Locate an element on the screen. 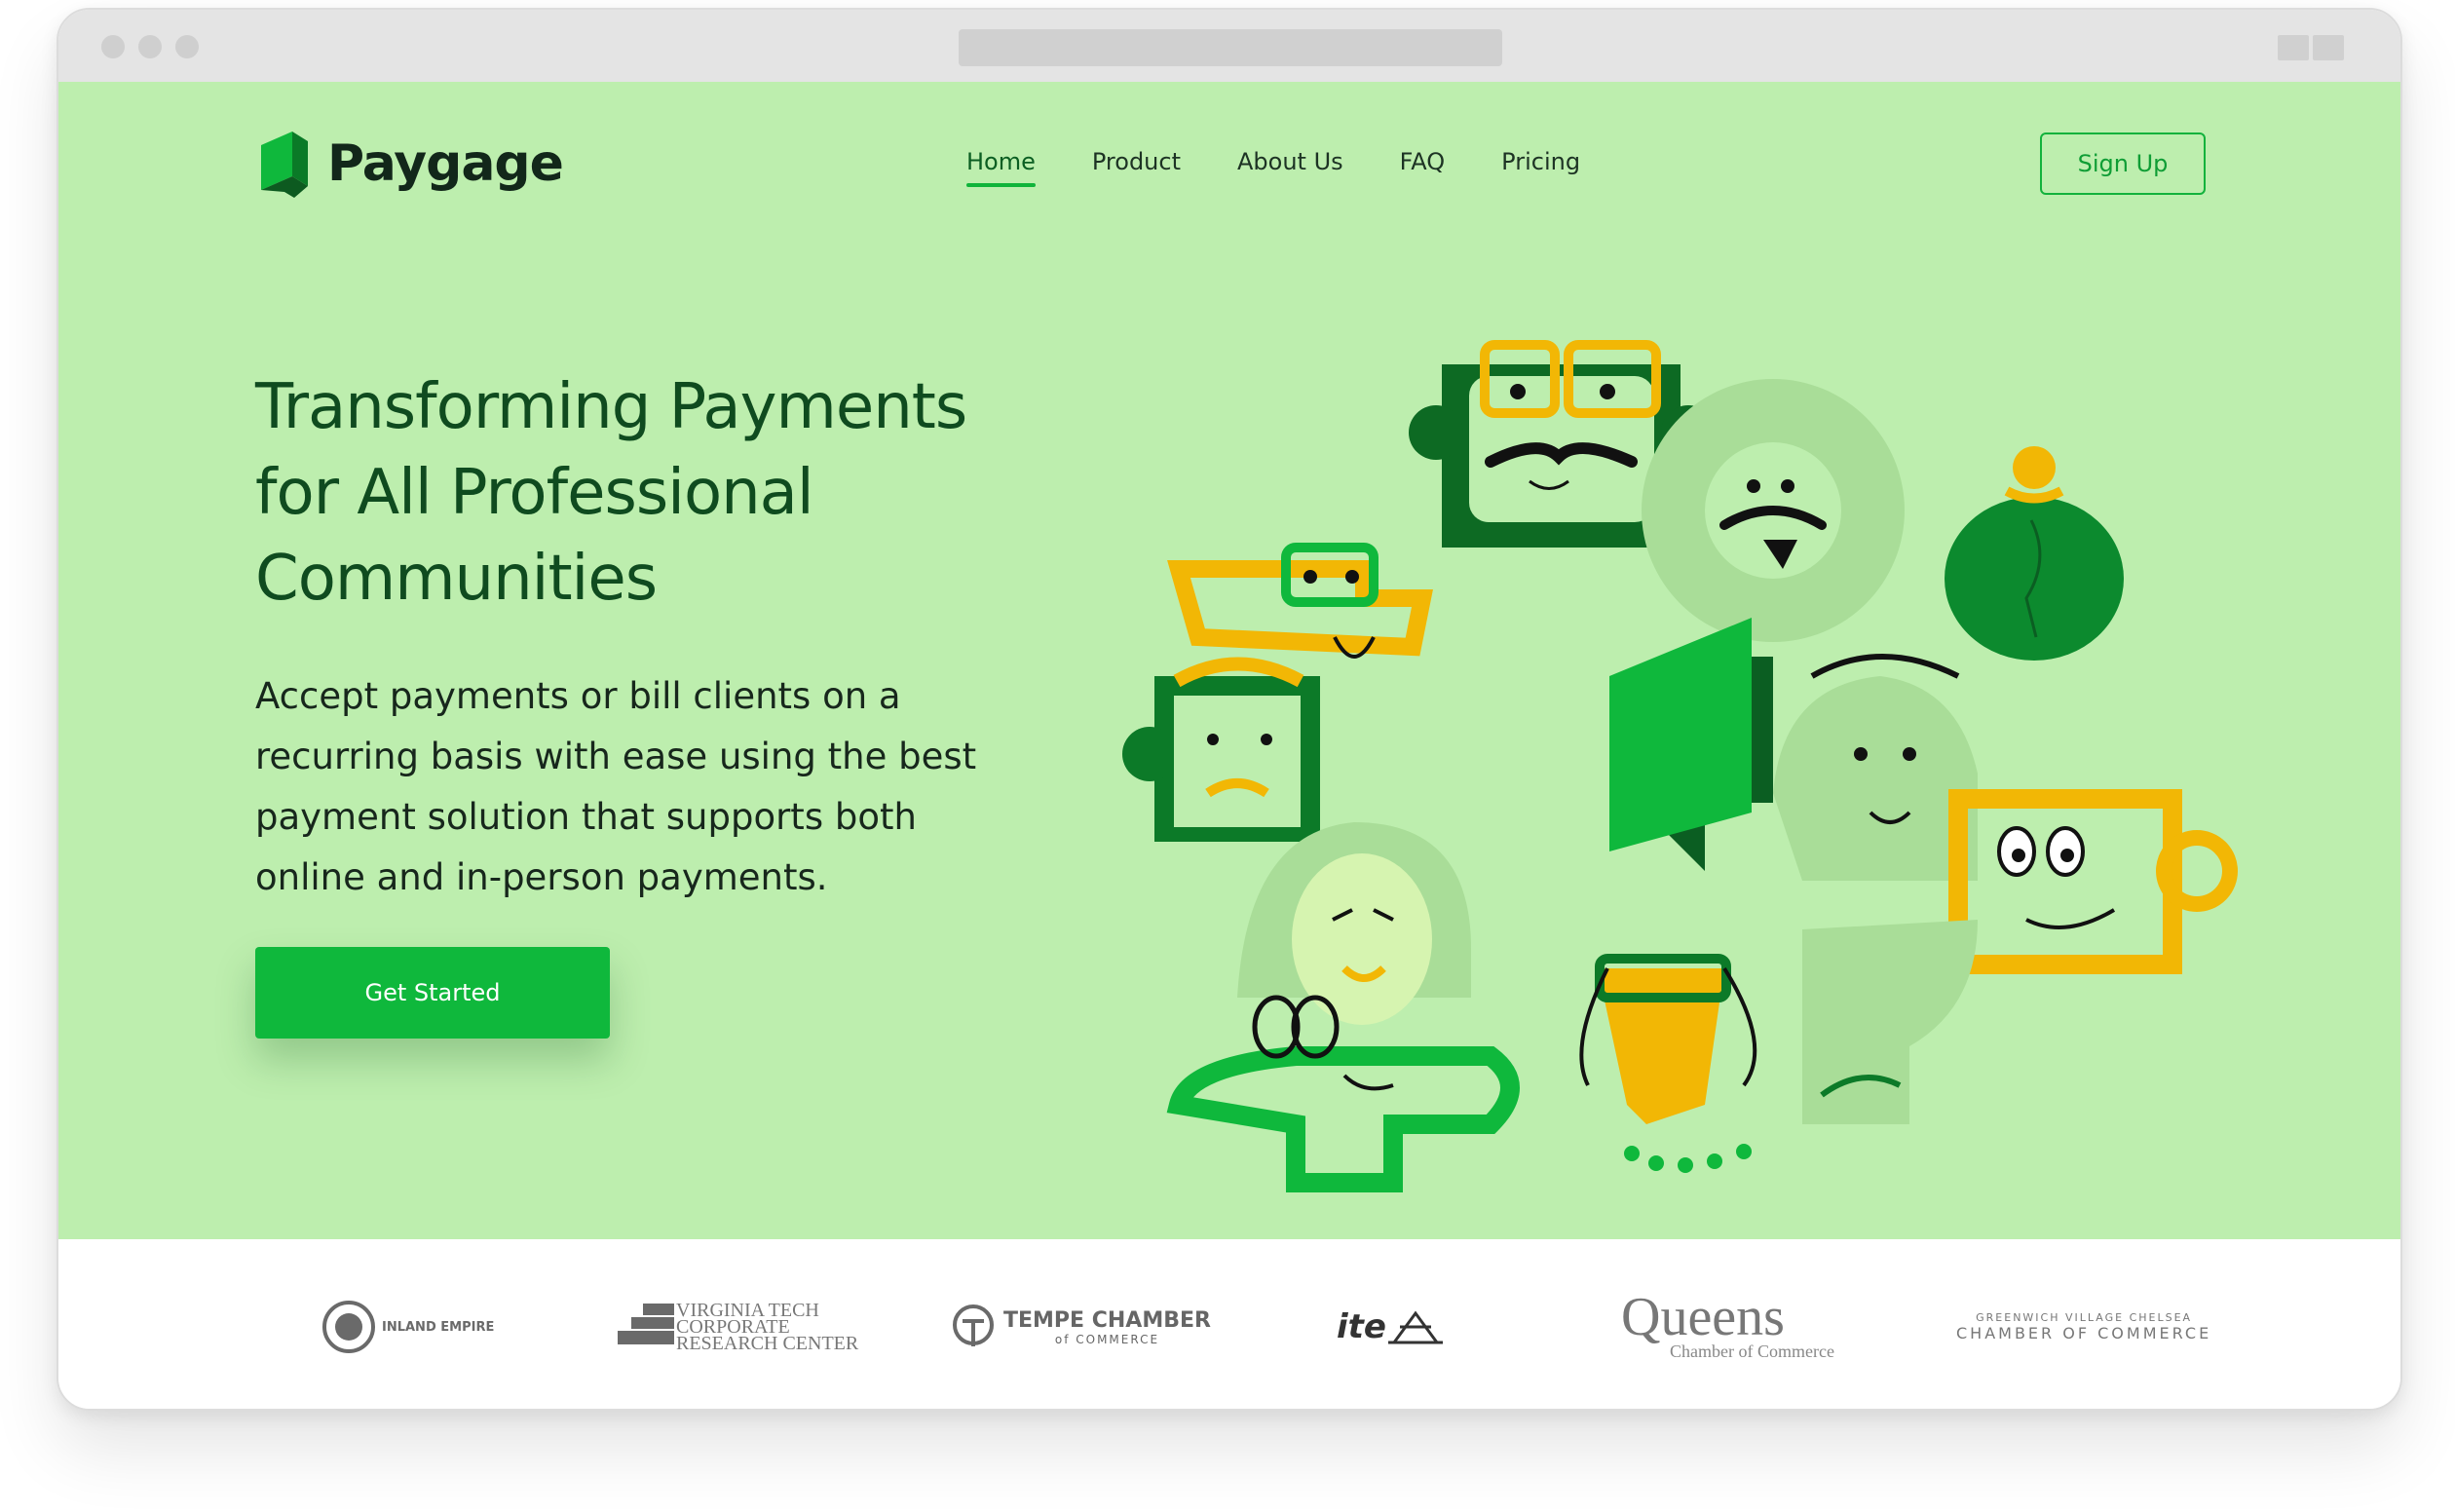 The width and height of the screenshot is (2455, 1512). subtext-line: recurring basis with ease using the best is located at coordinates (616, 756).